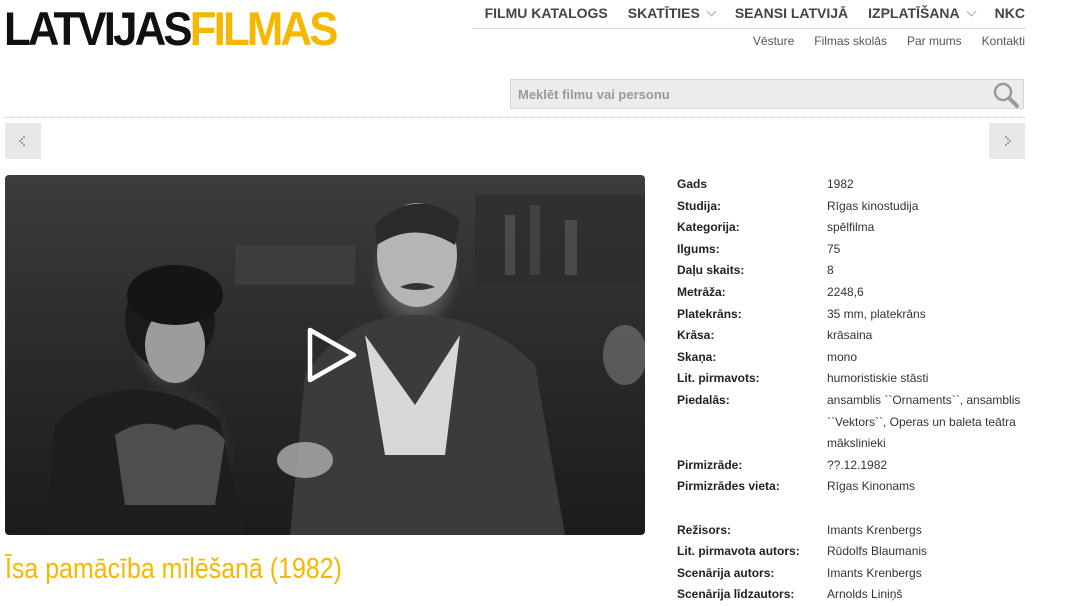 This screenshot has height=606, width=1075. I want to click on detail-value: Rīgas kinostudija, so click(924, 207).